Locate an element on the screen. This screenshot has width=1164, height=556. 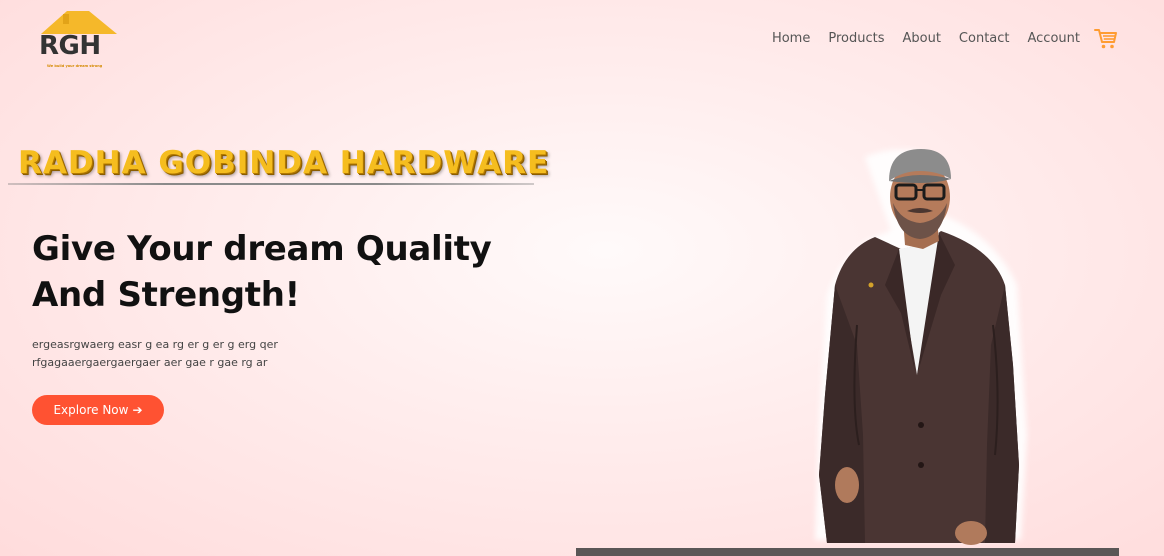
explore-now-button: Explore Now ➔ is located at coordinates (98, 410).